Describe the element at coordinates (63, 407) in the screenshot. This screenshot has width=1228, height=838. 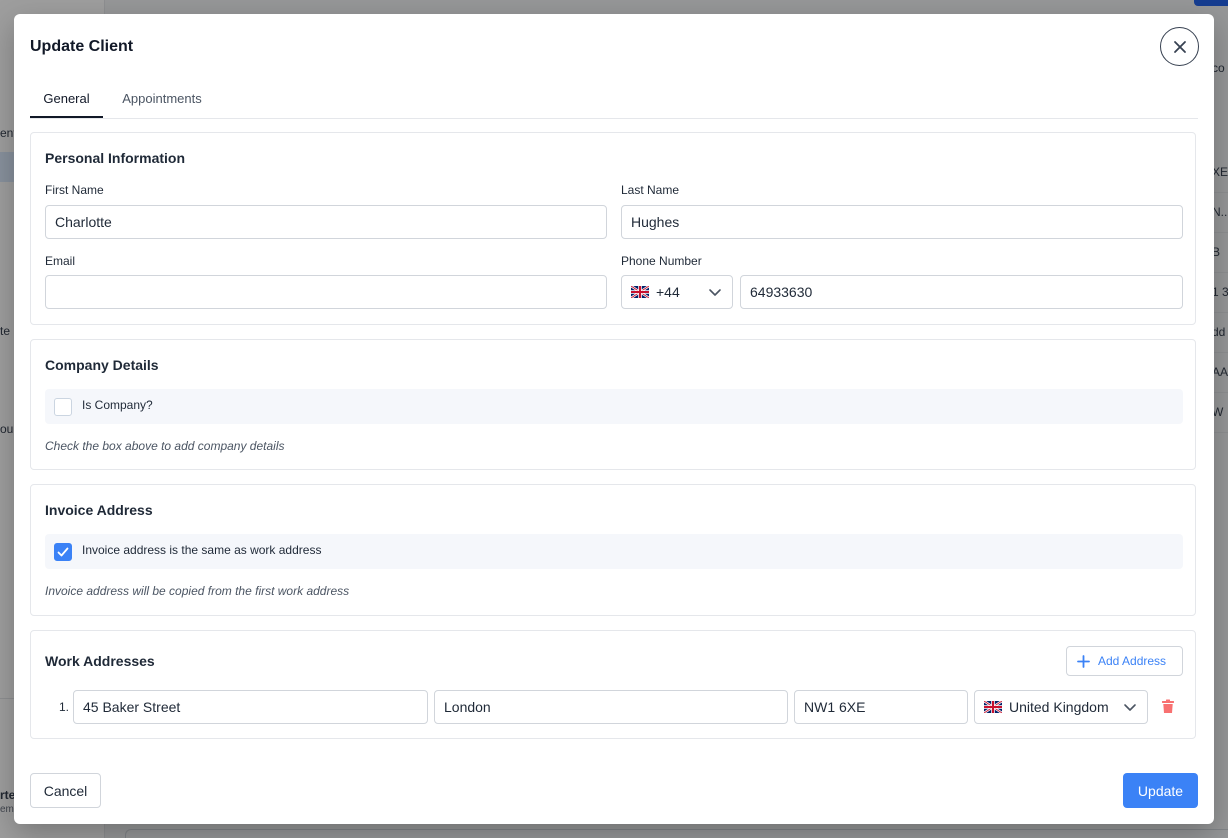
I see `is-company-checkbox` at that location.